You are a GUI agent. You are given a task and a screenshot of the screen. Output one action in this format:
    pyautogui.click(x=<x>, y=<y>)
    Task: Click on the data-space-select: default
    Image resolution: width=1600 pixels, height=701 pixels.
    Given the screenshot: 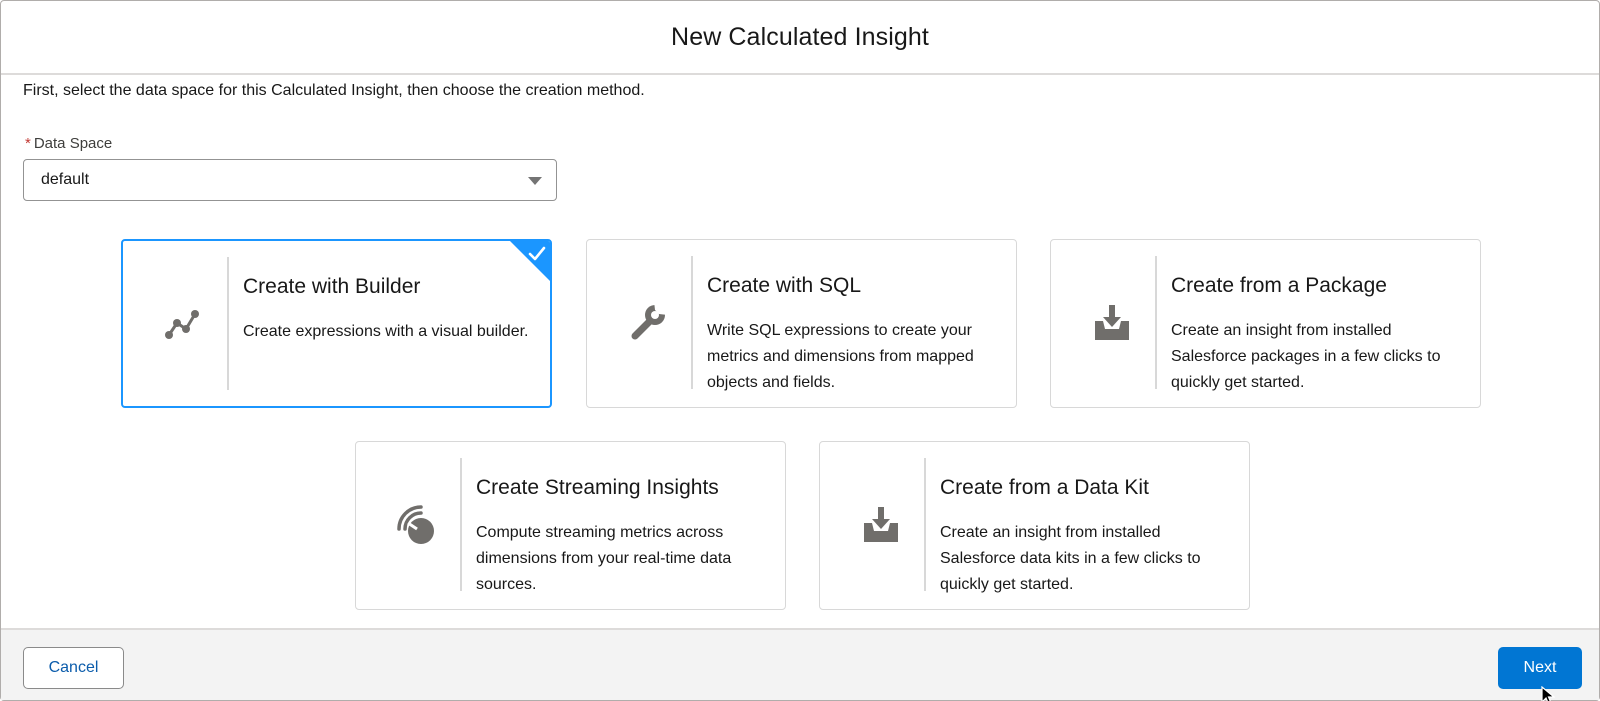 What is the action you would take?
    pyautogui.click(x=290, y=180)
    